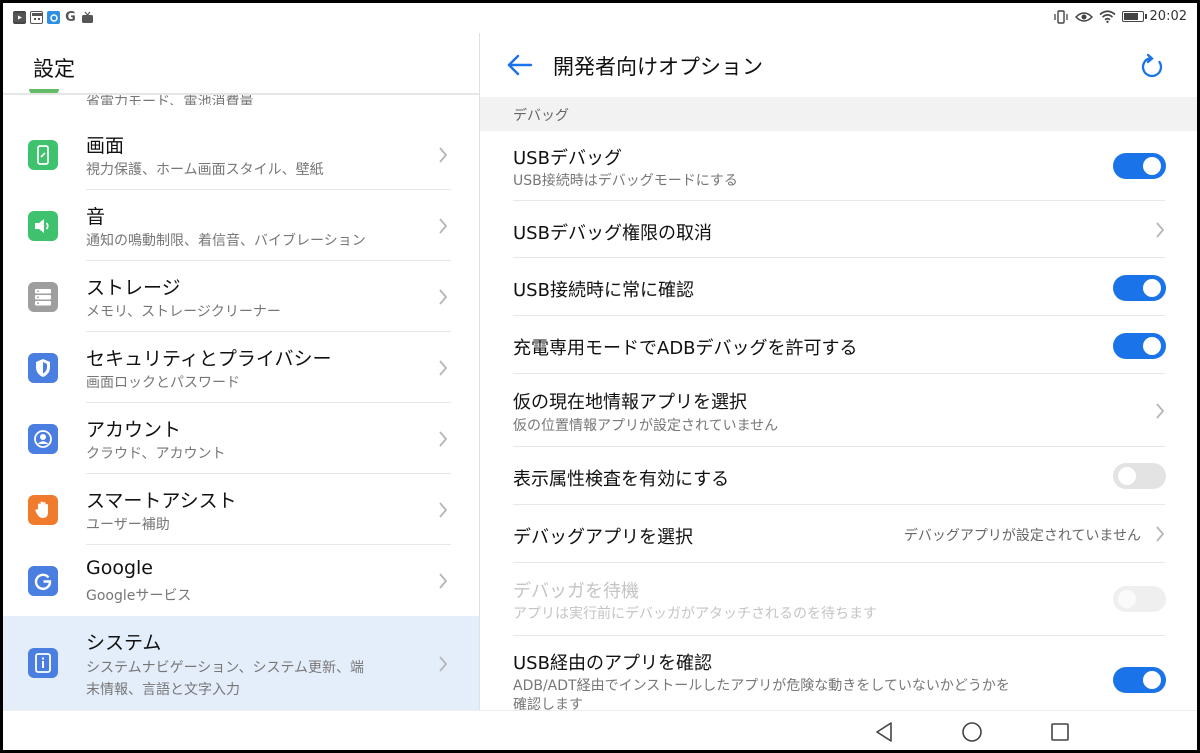 This screenshot has height=753, width=1200. I want to click on sound-icon, so click(43, 226).